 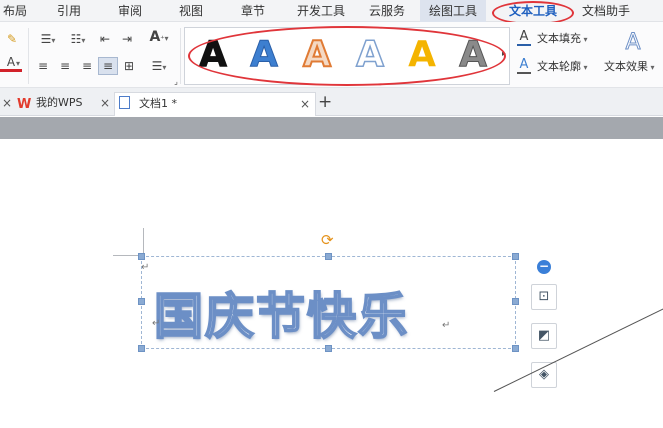 What do you see at coordinates (562, 67) in the screenshot?
I see `text-outline-button: 文本轮廓 ▾` at bounding box center [562, 67].